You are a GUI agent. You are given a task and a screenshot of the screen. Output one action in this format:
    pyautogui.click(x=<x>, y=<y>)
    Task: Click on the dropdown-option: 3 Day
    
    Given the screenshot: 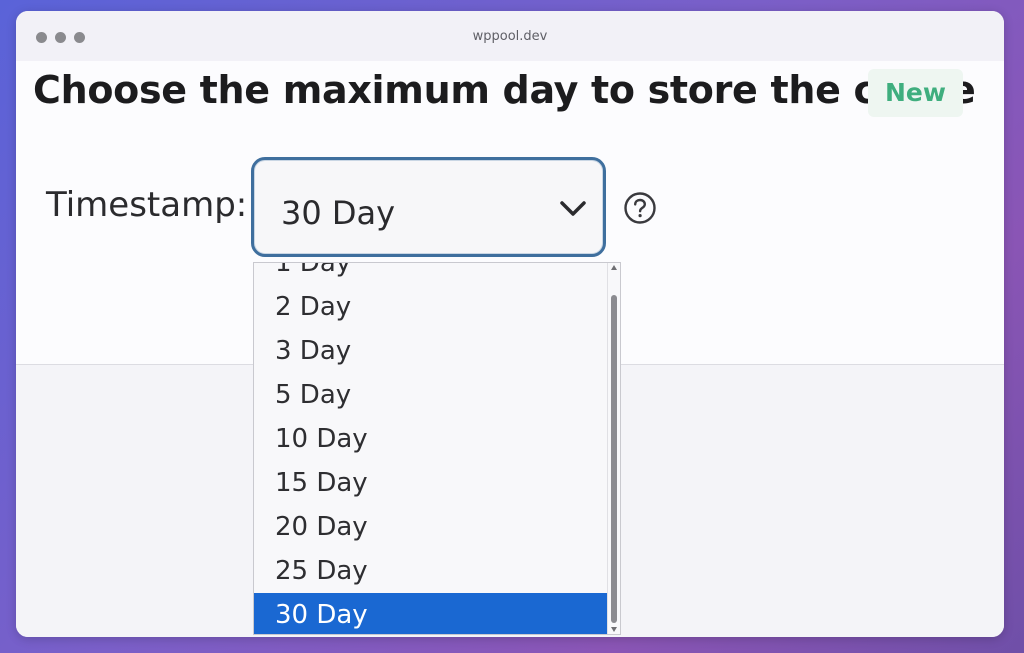 What is the action you would take?
    pyautogui.click(x=432, y=351)
    